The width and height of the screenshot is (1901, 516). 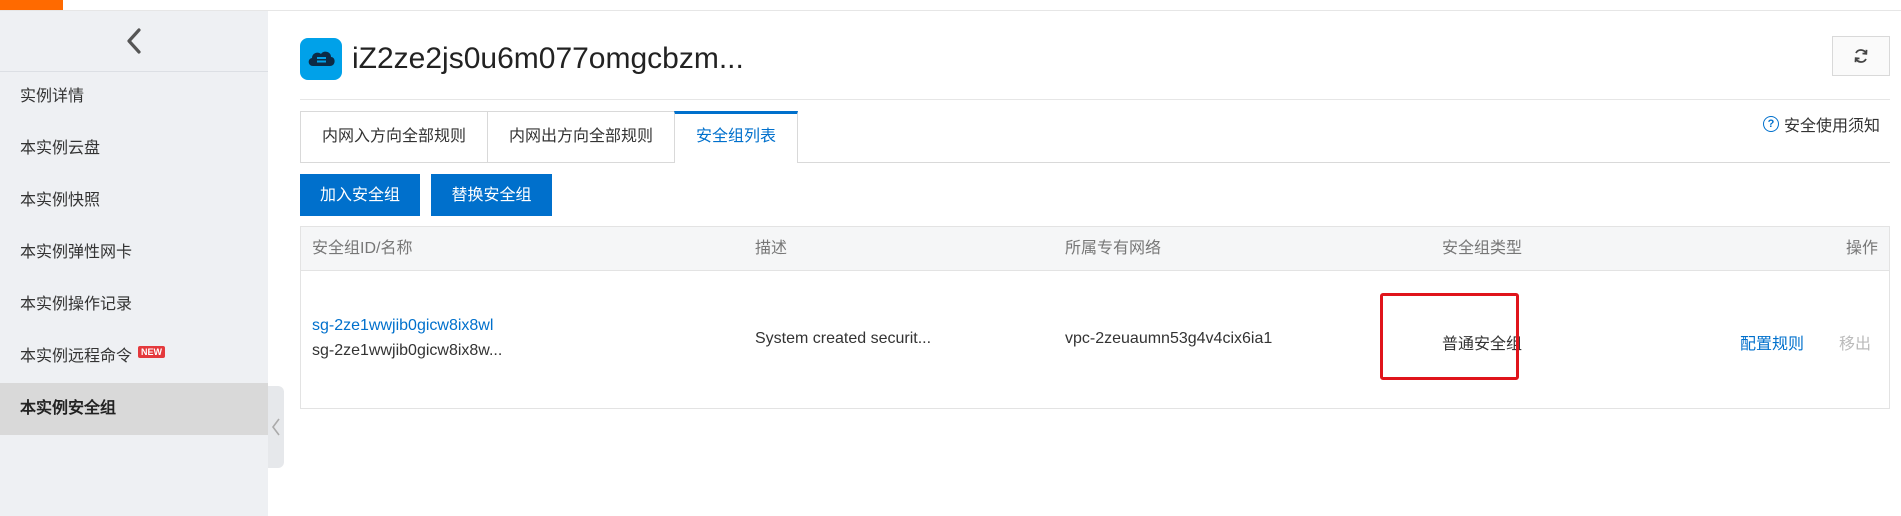 I want to click on header-divider, so click(x=1095, y=99).